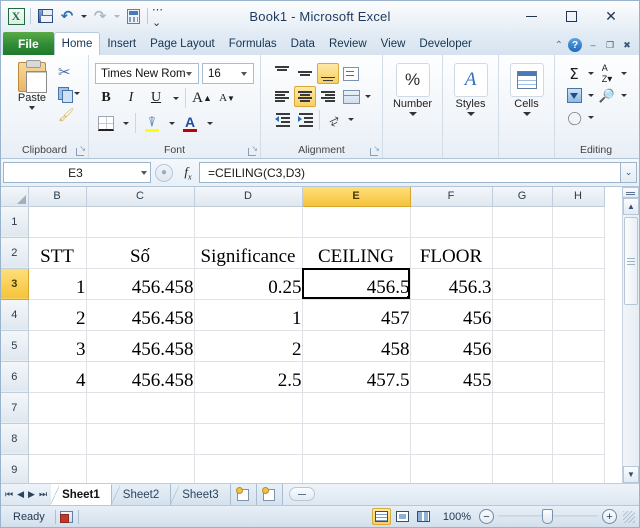 This screenshot has width=640, height=528. I want to click on alignment-dialog-launcher-icon, so click(375, 150).